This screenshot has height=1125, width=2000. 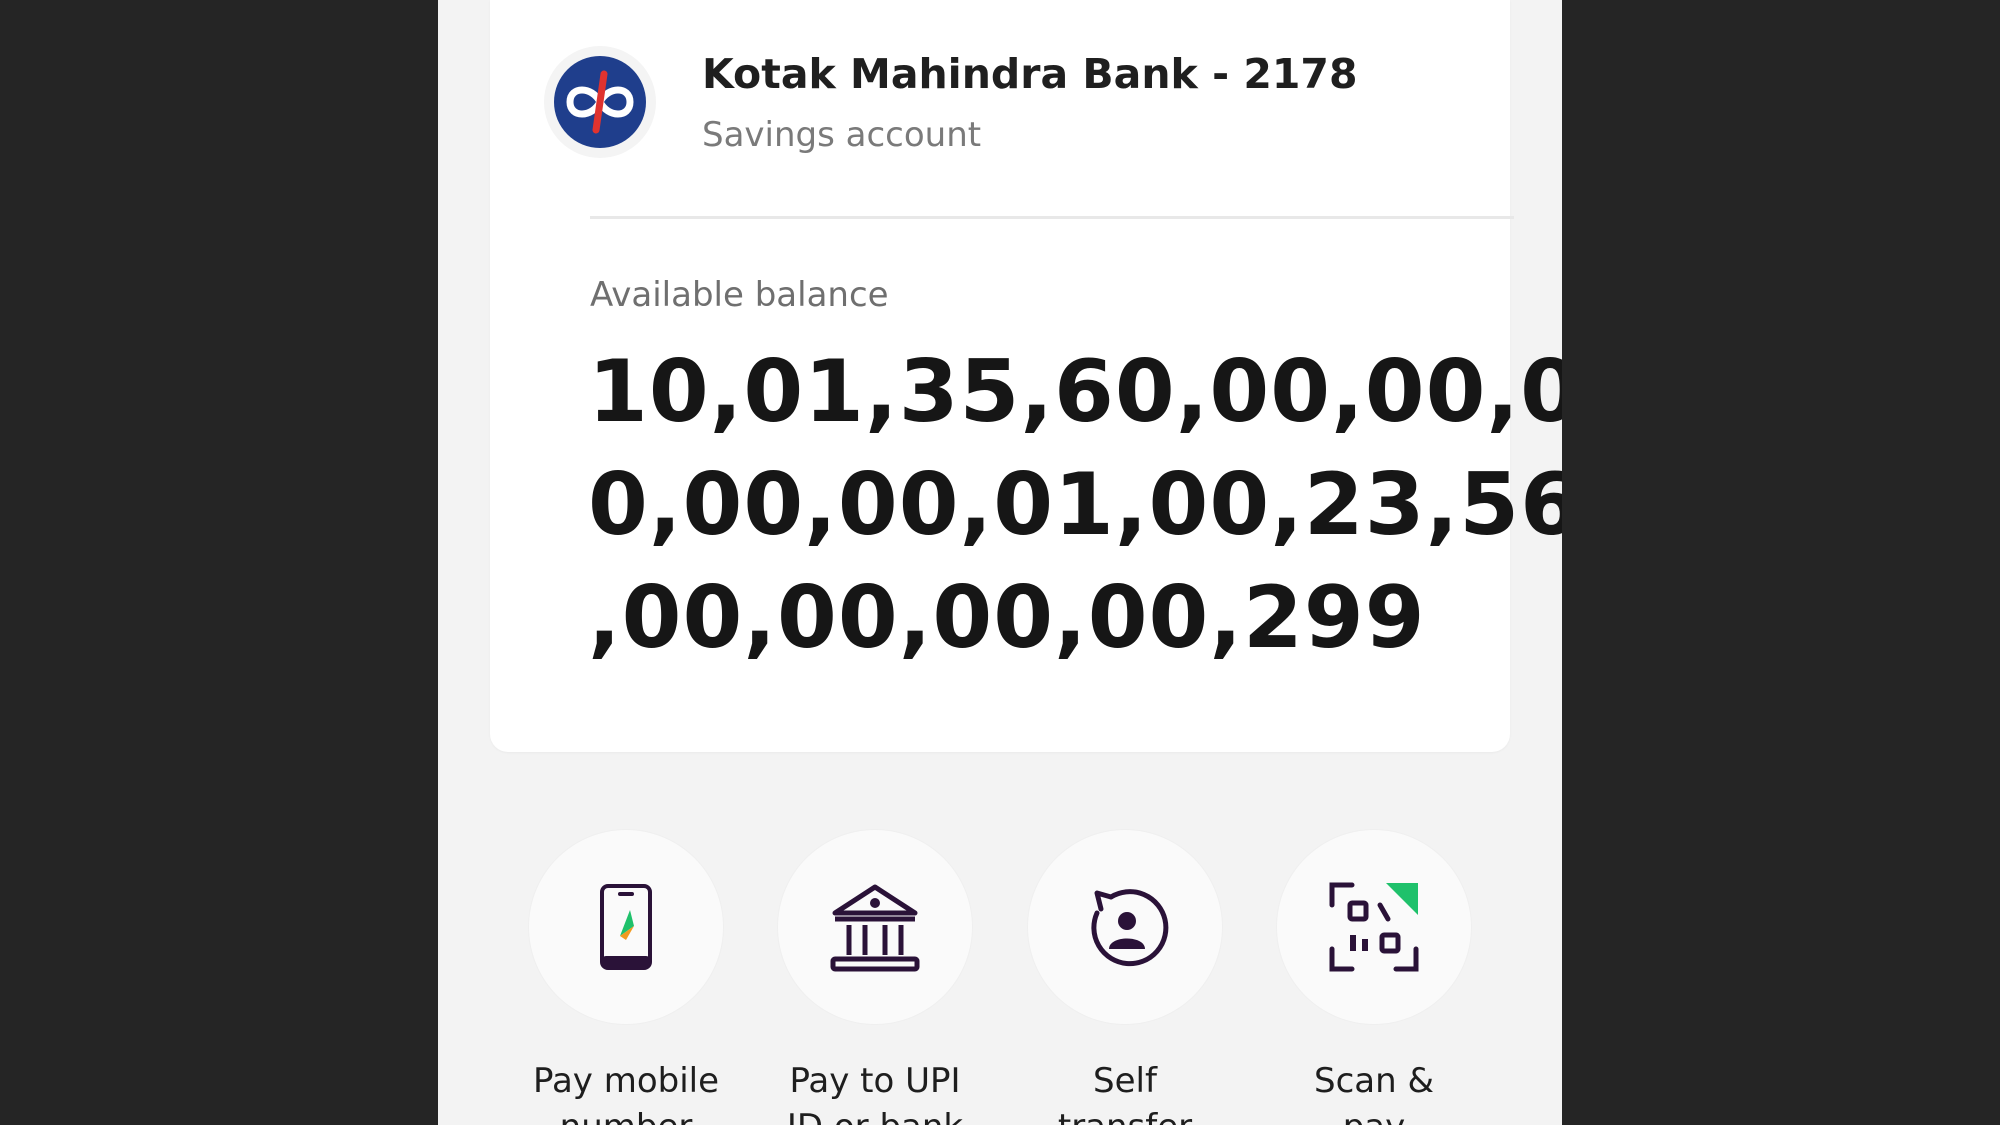 I want to click on balance-amount-line-3: ,00,00,00,00,299, so click(x=1007, y=618).